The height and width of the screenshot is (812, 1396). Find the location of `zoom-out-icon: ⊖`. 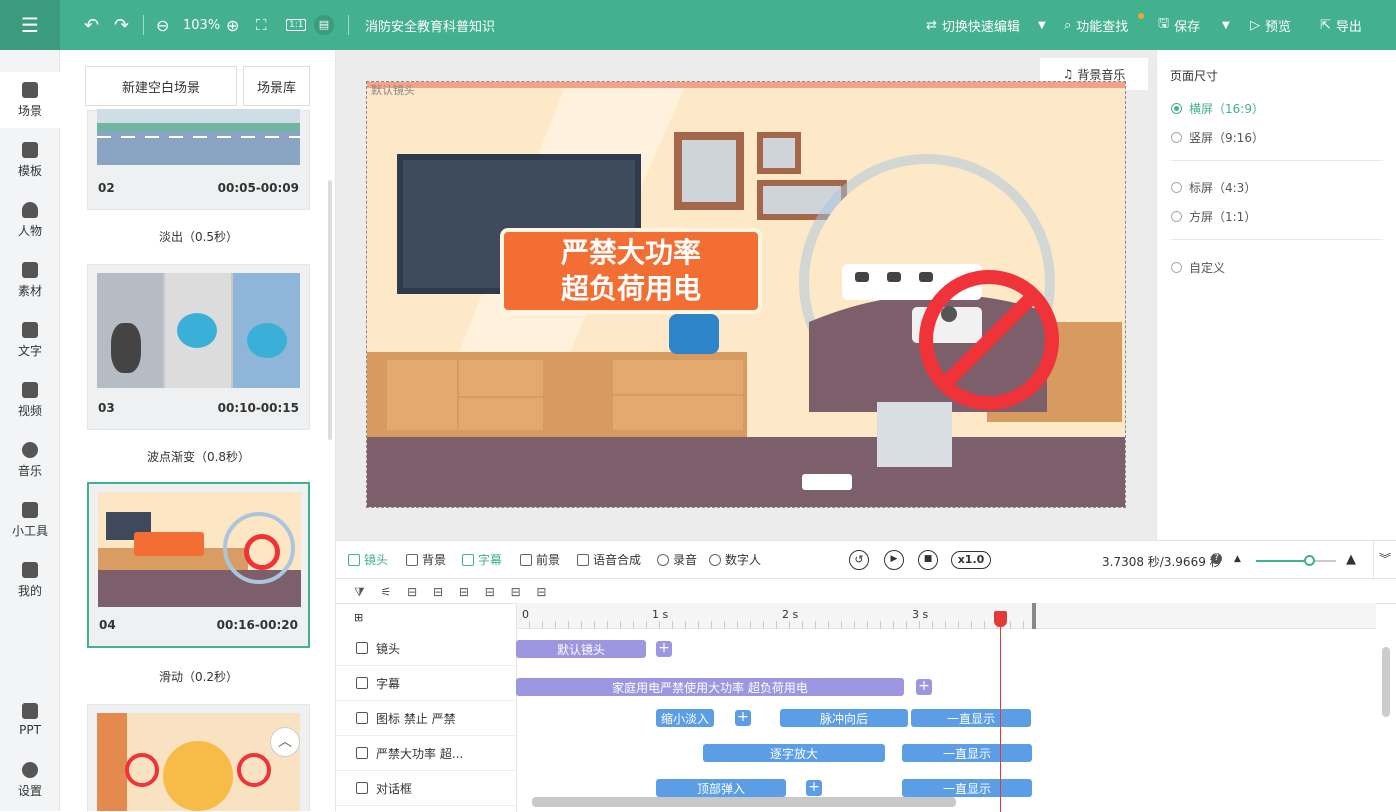

zoom-out-icon: ⊖ is located at coordinates (162, 25).